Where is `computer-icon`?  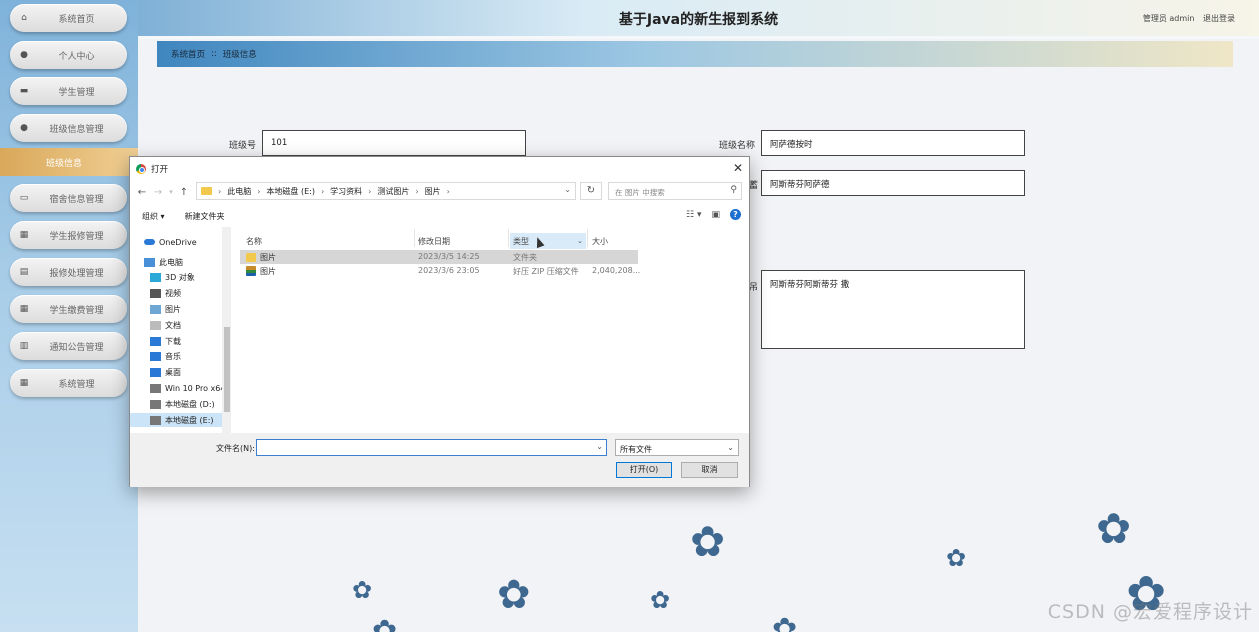 computer-icon is located at coordinates (149, 262).